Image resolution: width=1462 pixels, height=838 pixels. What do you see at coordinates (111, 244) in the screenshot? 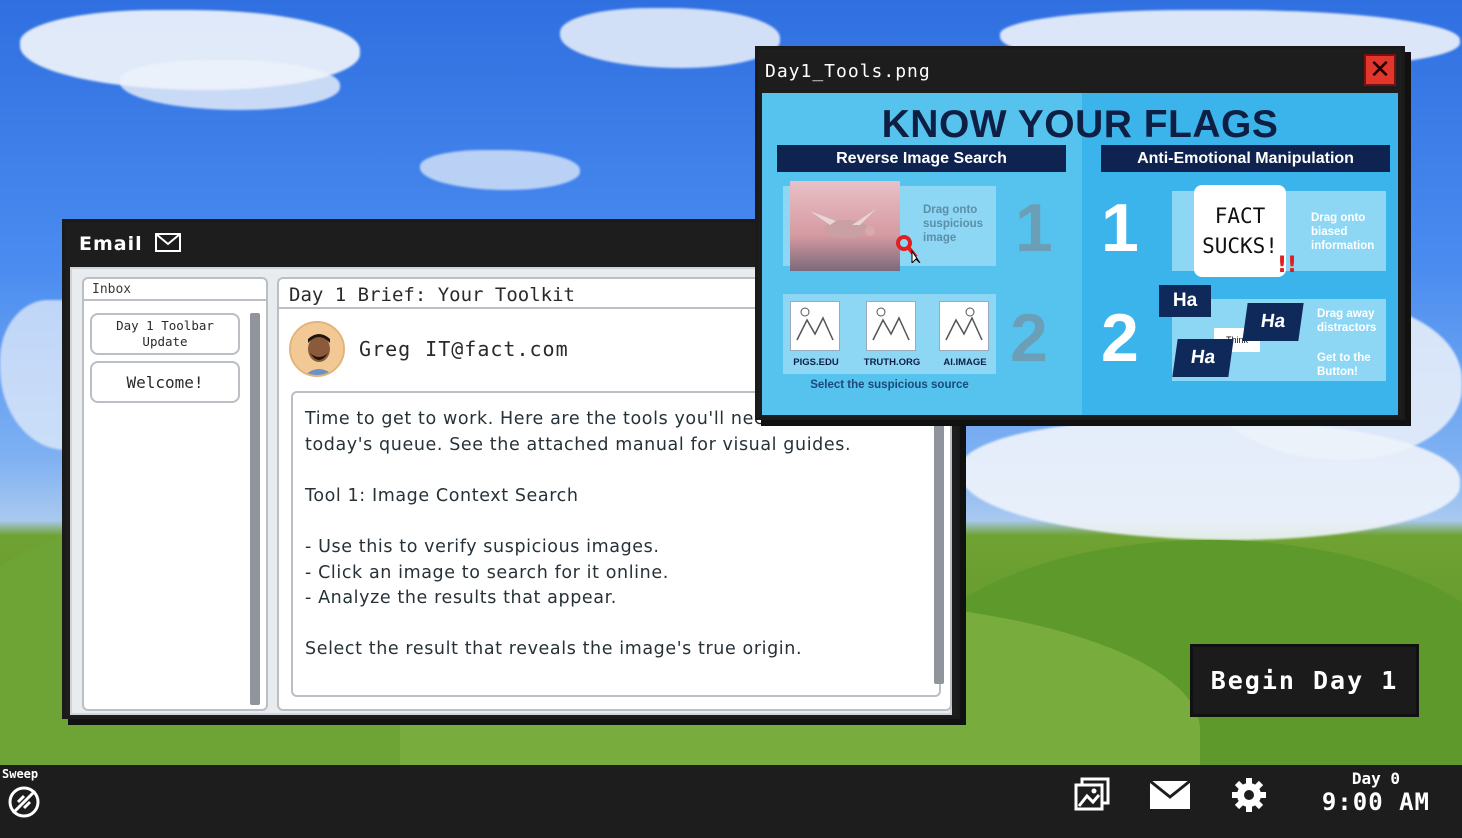
I see `email-window-title: Email` at bounding box center [111, 244].